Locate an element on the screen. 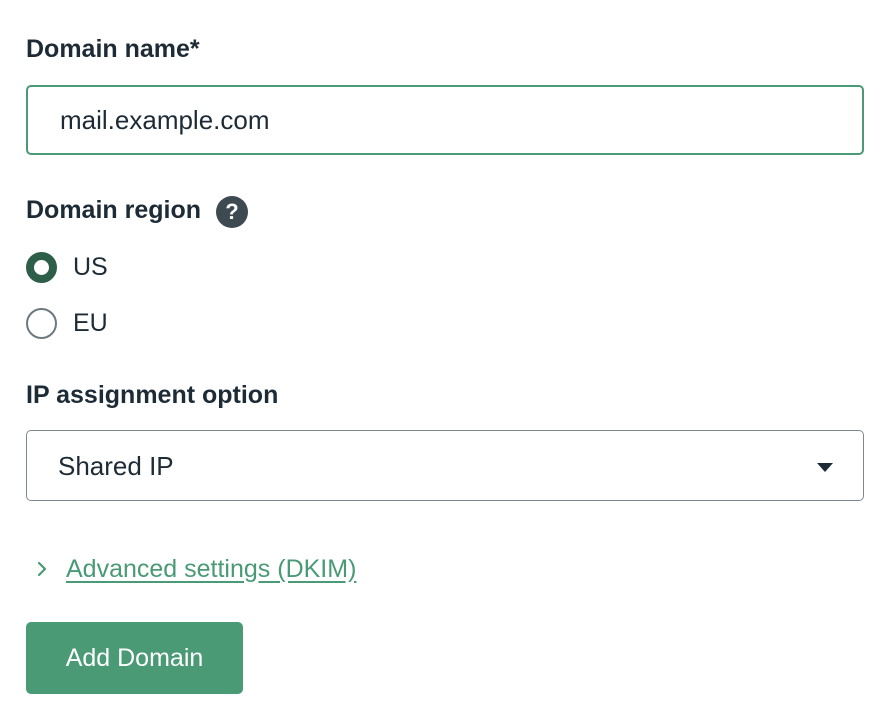  chevron-right-icon is located at coordinates (43, 569).